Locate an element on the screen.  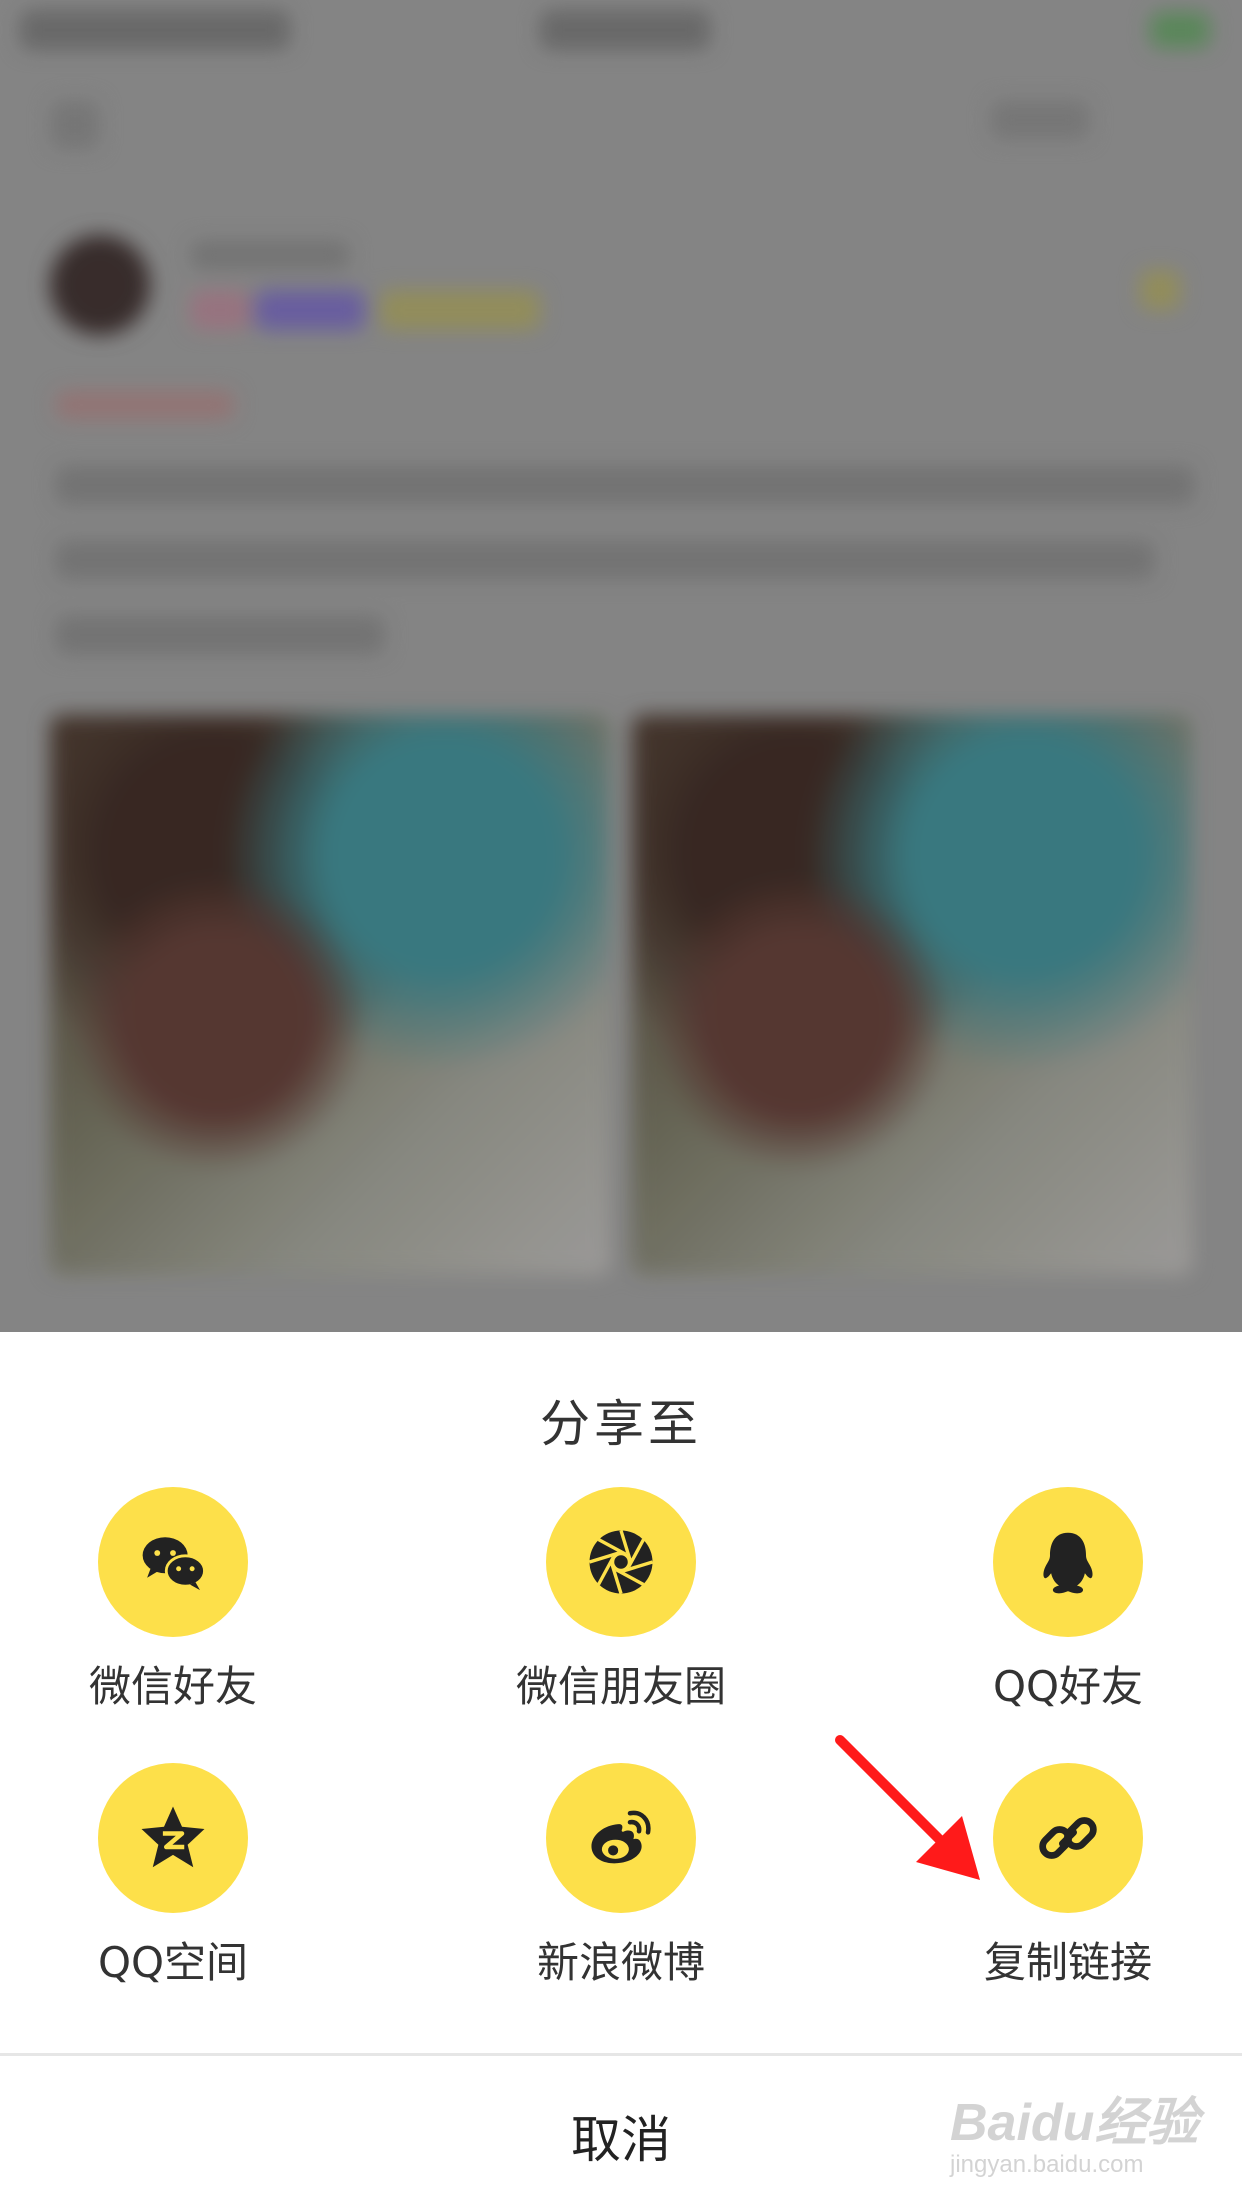
share-label: 复制链接 is located at coordinates (1067, 1962).